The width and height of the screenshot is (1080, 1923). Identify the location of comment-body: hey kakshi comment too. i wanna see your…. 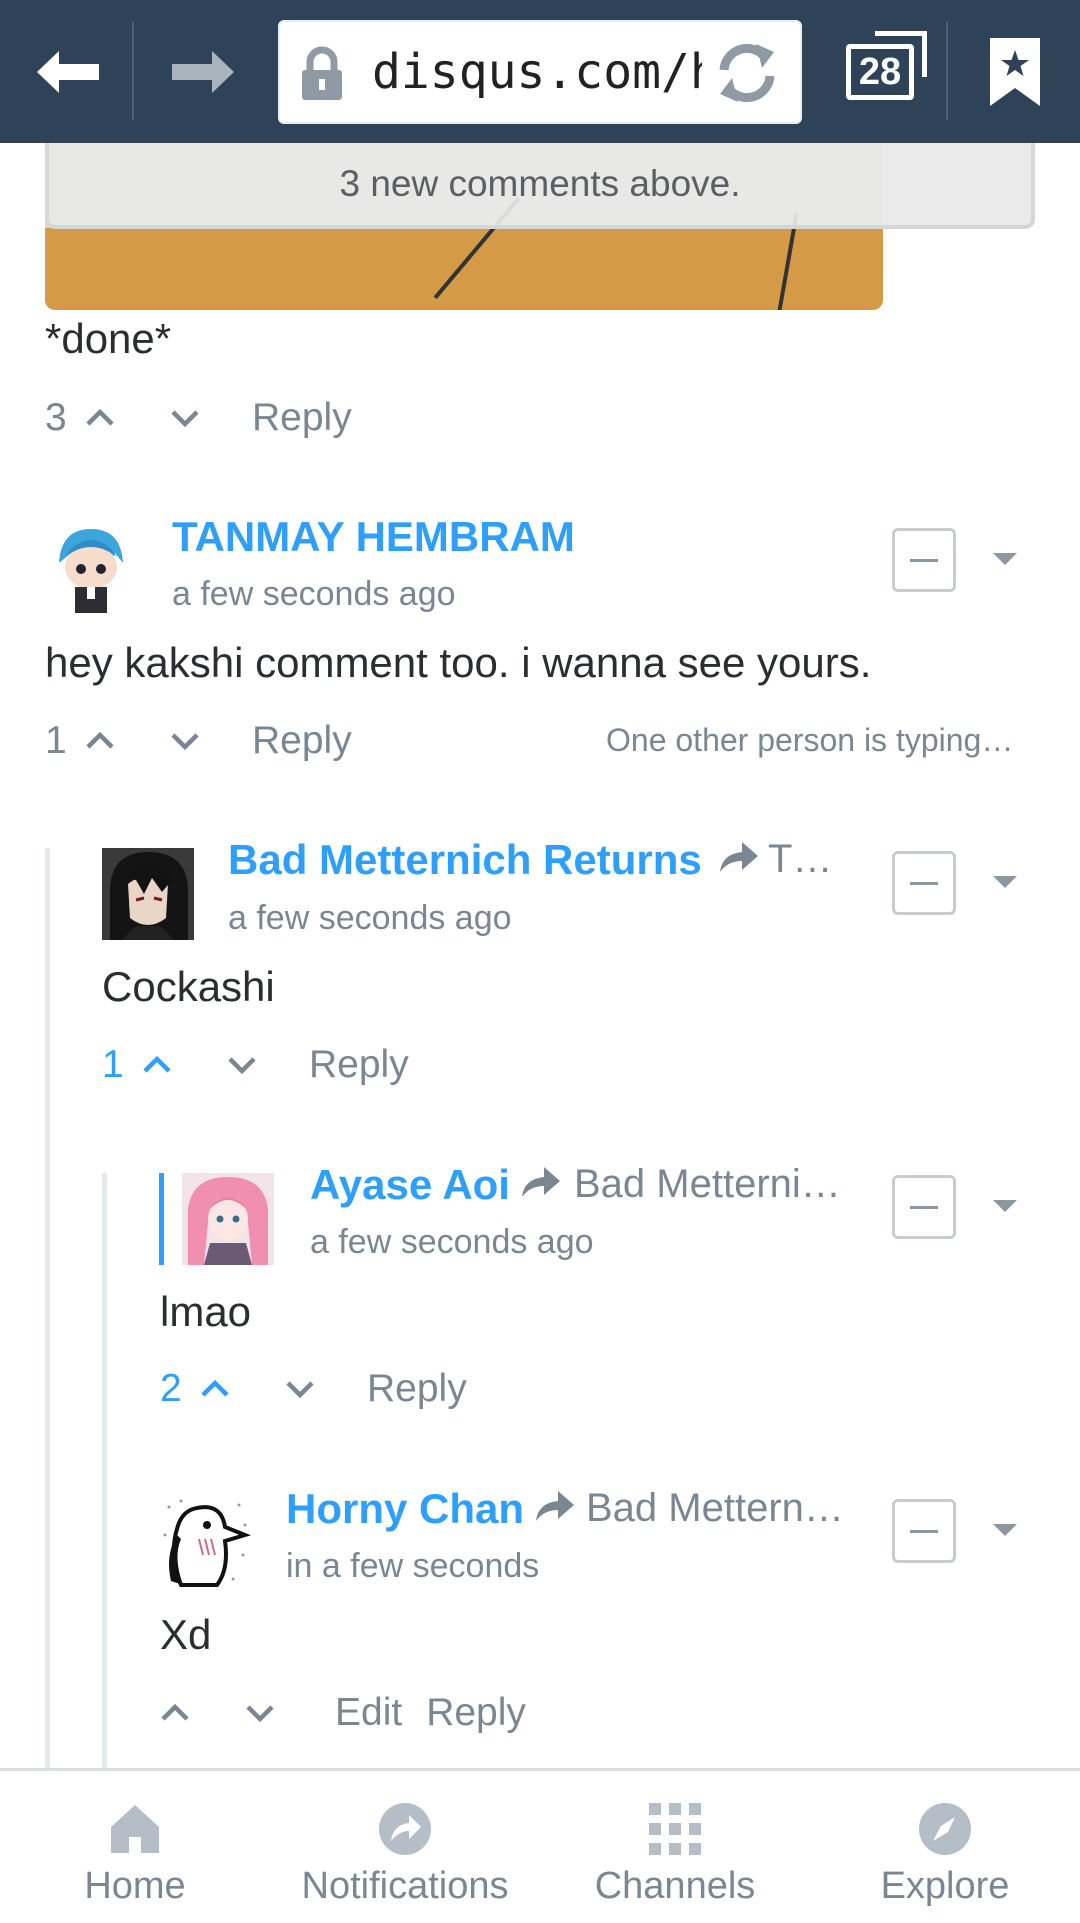
(458, 662).